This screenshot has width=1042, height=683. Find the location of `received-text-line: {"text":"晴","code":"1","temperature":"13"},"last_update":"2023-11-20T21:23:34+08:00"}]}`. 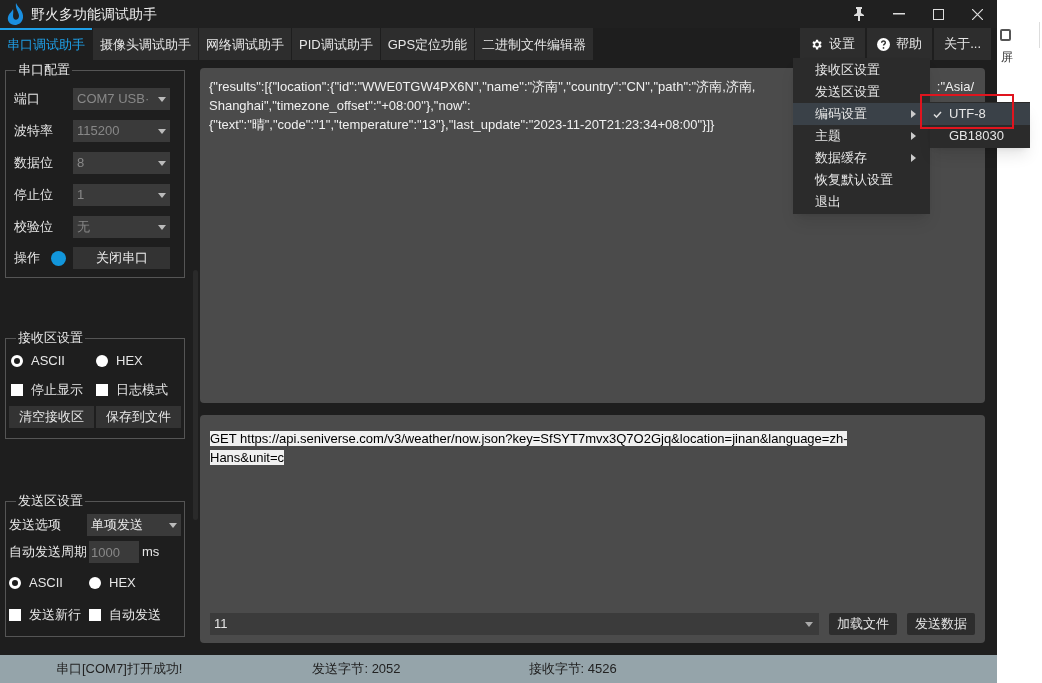

received-text-line: {"text":"晴","code":"1","temperature":"13"},"last_update":"2023-11-20T21:23:34+08:00"}]} is located at coordinates (462, 125).